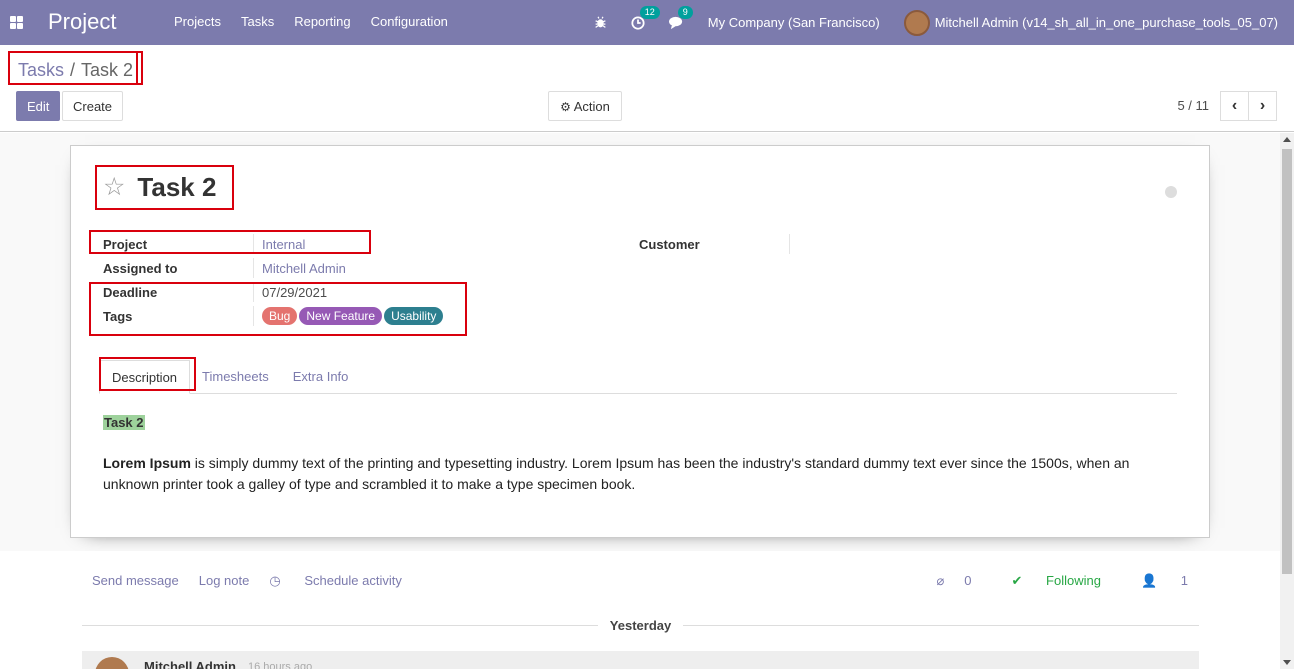 This screenshot has width=1294, height=669. Describe the element at coordinates (1171, 192) in the screenshot. I see `kanban-state-indicator` at that location.